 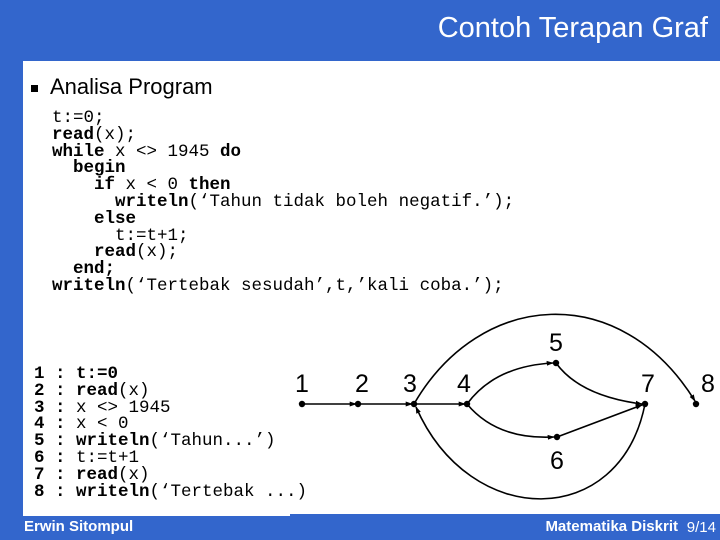 I want to click on statement-item: 8 : writeln(‘Tertebak ...), so click(x=171, y=491).